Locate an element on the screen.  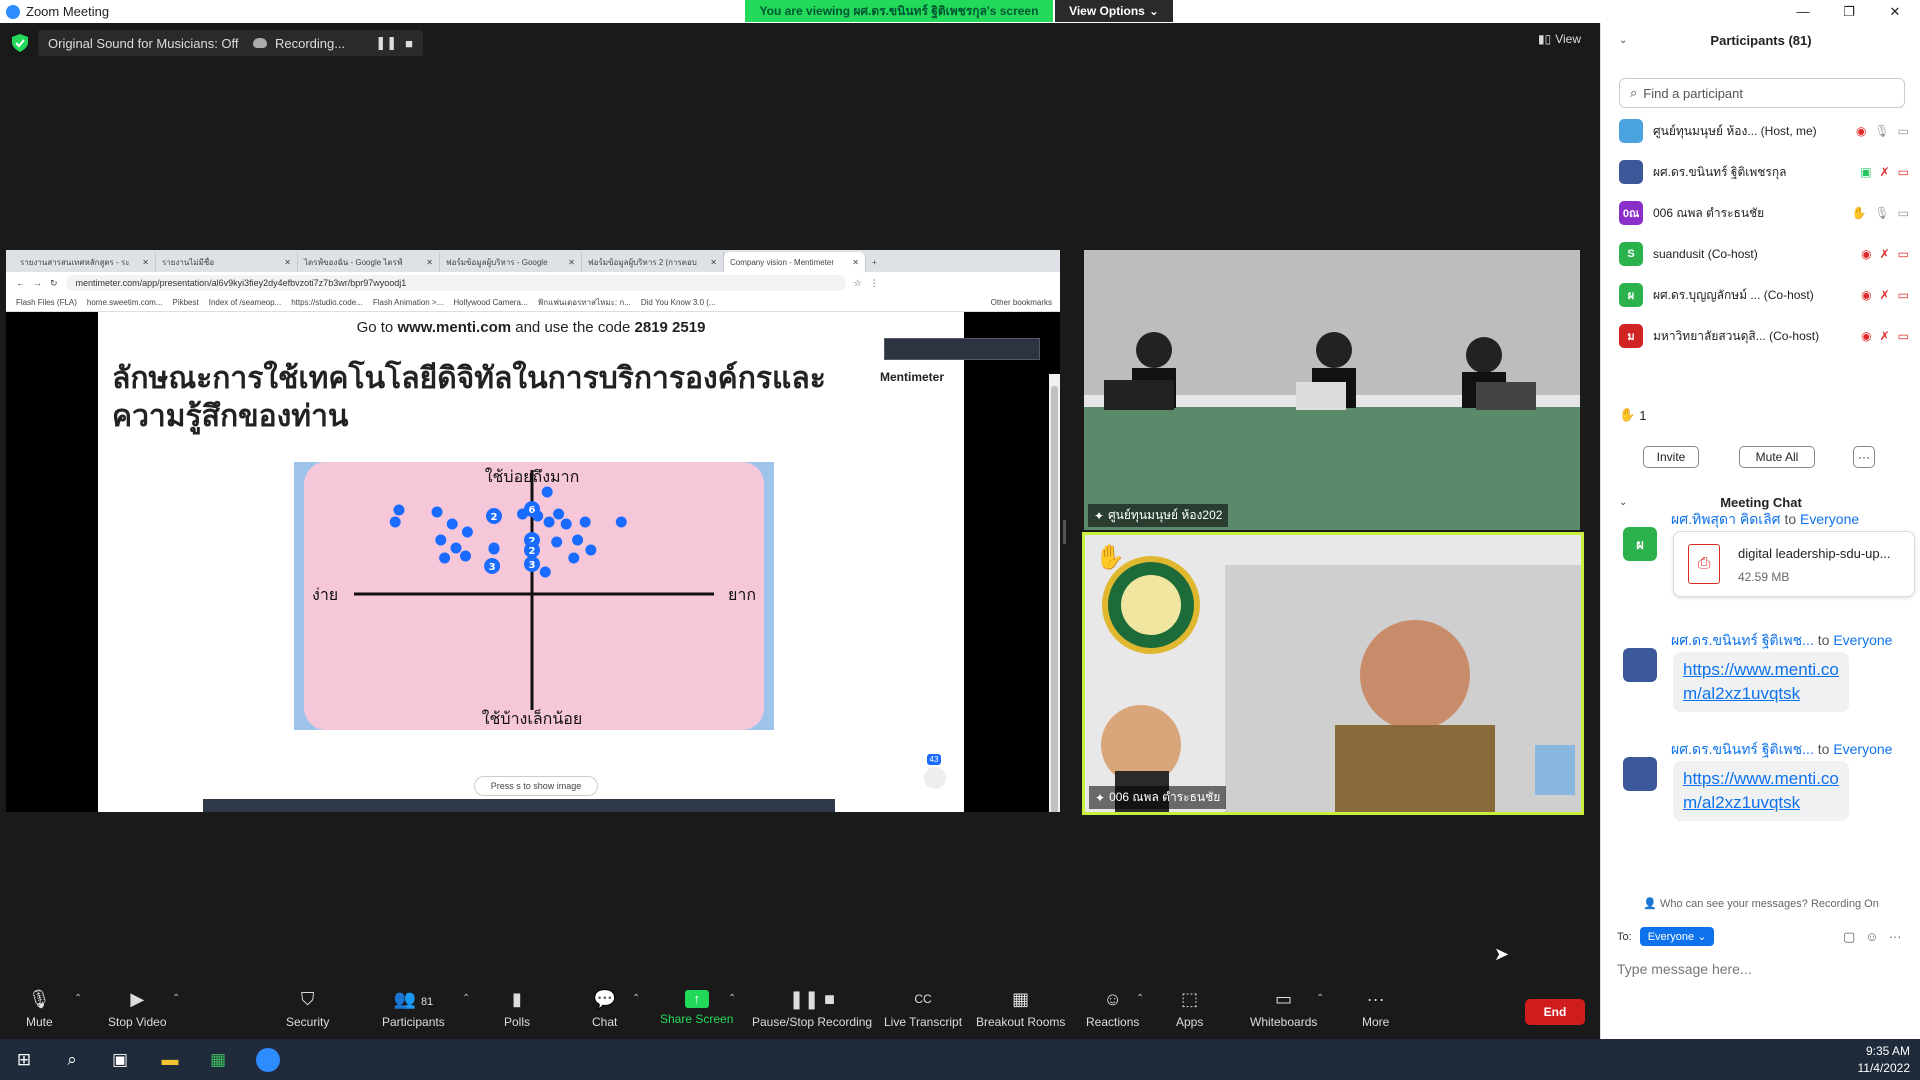
browser-tab: ฟอร์มข้อมูลผู้บริหาร - Google ✕ is located at coordinates (511, 262).